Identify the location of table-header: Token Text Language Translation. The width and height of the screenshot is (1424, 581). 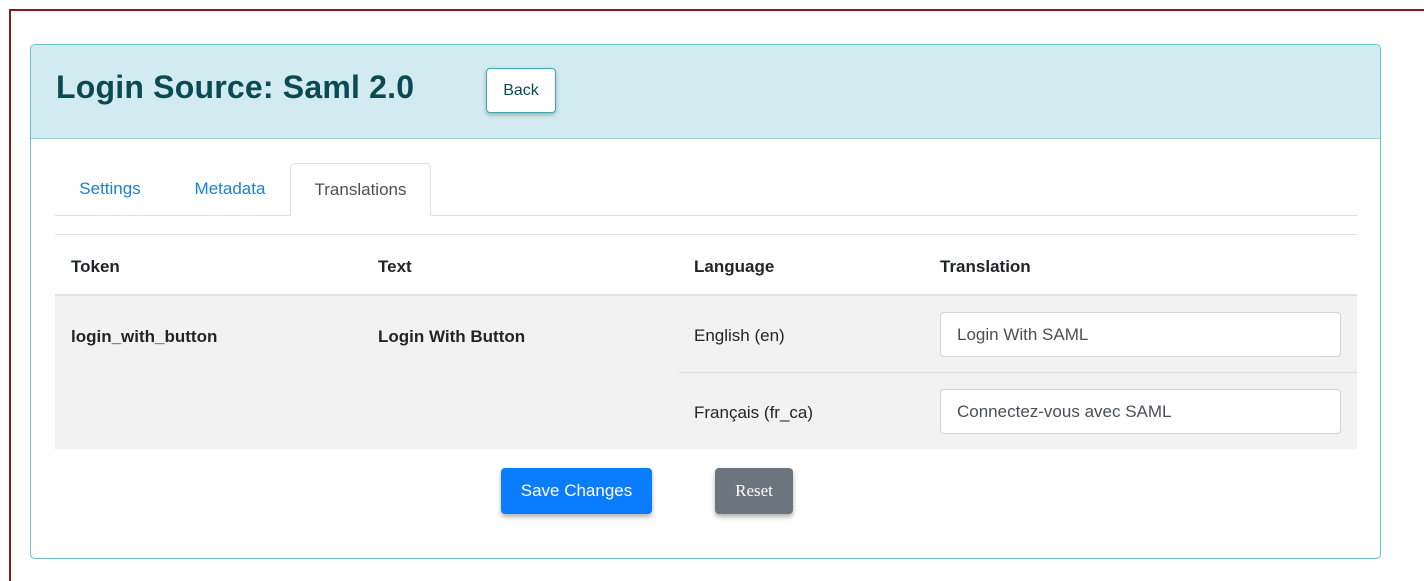
(706, 265).